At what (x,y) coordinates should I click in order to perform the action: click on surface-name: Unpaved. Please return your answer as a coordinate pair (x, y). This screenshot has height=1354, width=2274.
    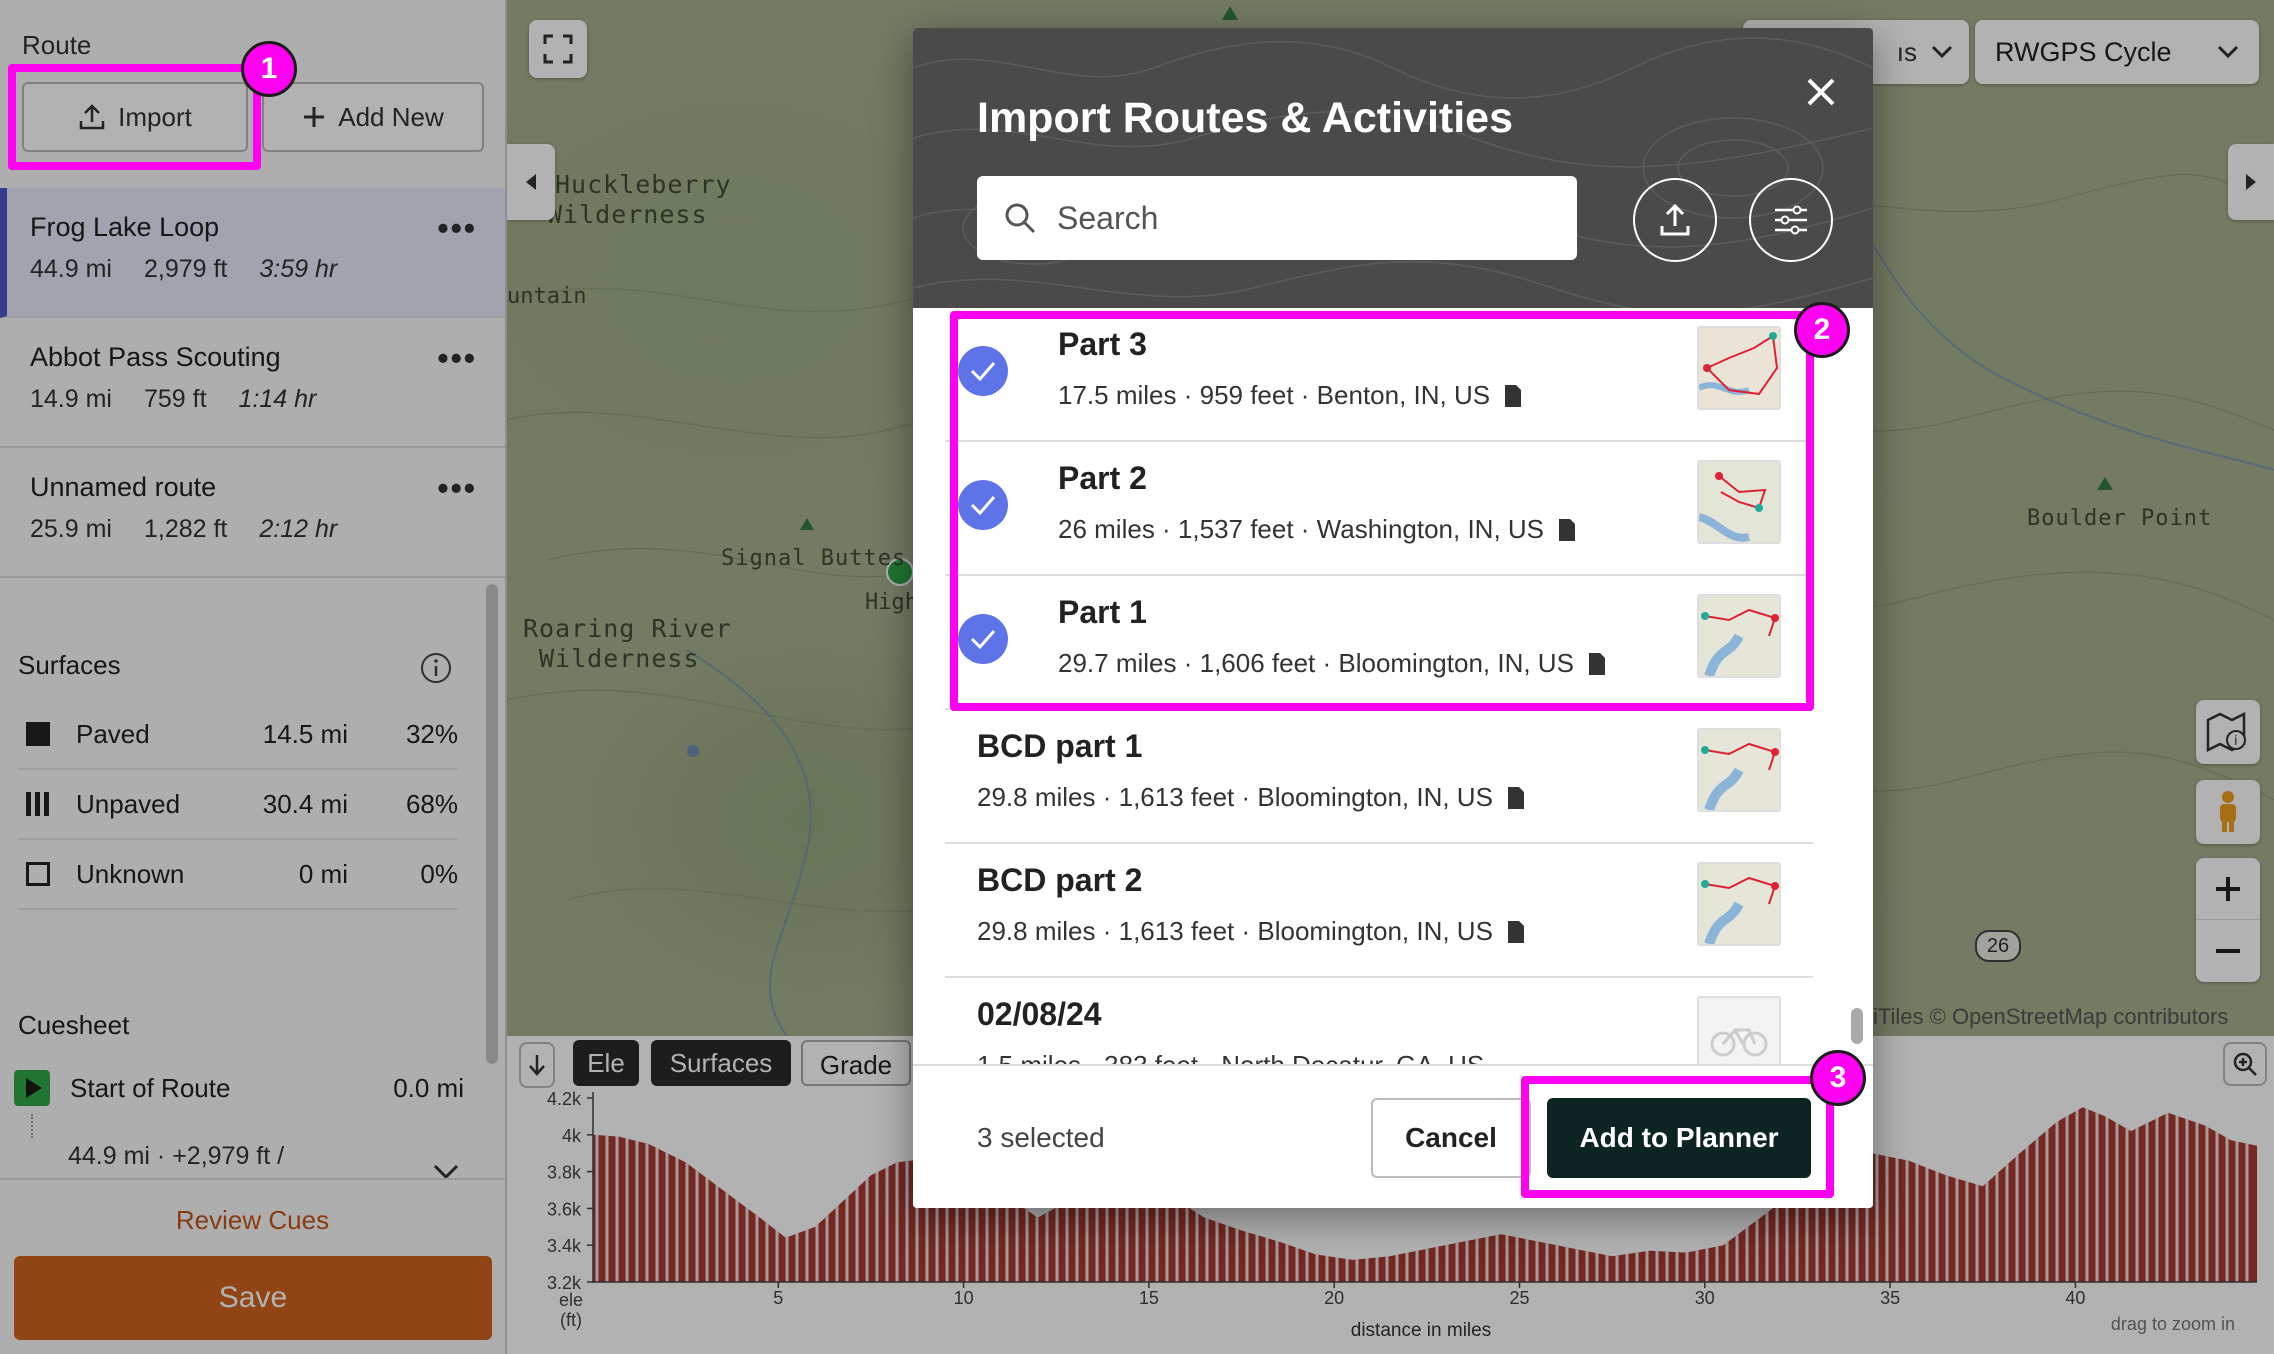
    Looking at the image, I should click on (128, 803).